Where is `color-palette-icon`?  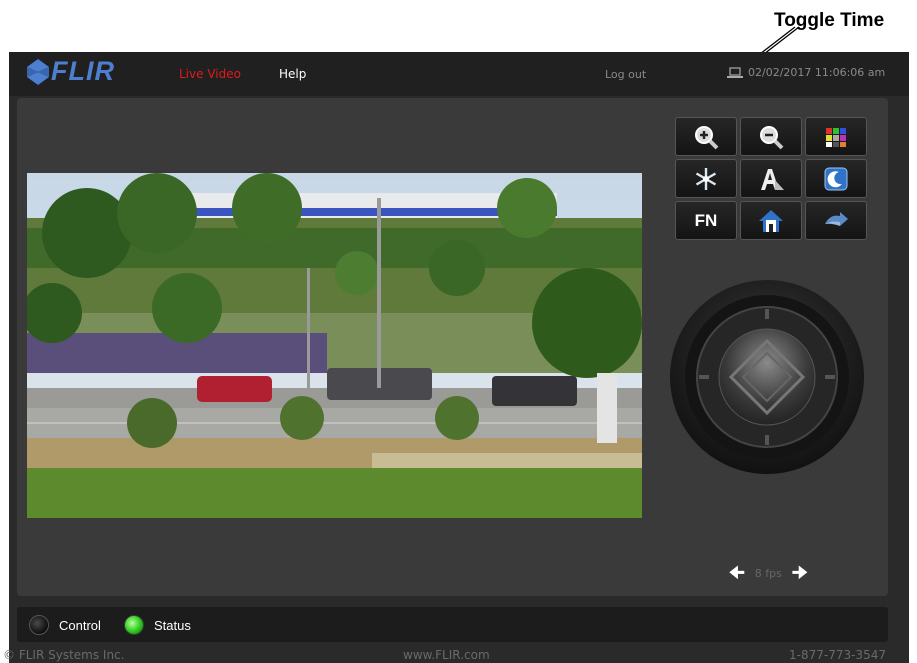
color-palette-icon is located at coordinates (836, 137).